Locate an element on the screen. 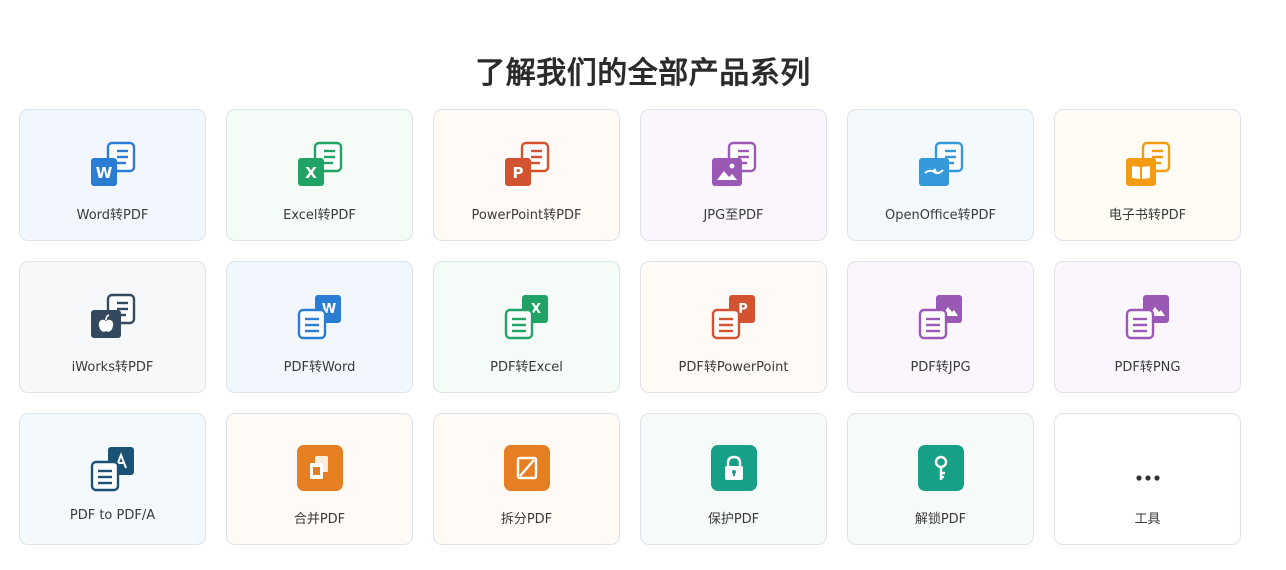 The width and height of the screenshot is (1286, 570). tool-card-ebook-to-pdf: 电子书转PDF is located at coordinates (1147, 175).